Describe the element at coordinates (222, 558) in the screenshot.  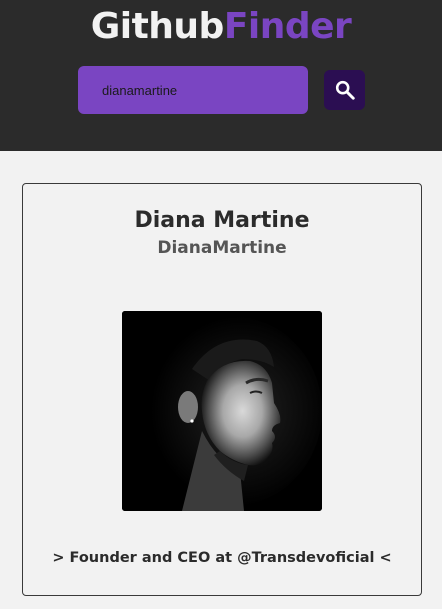
I see `profile-bio: > Founder and CEO at @Transdevoficial <` at that location.